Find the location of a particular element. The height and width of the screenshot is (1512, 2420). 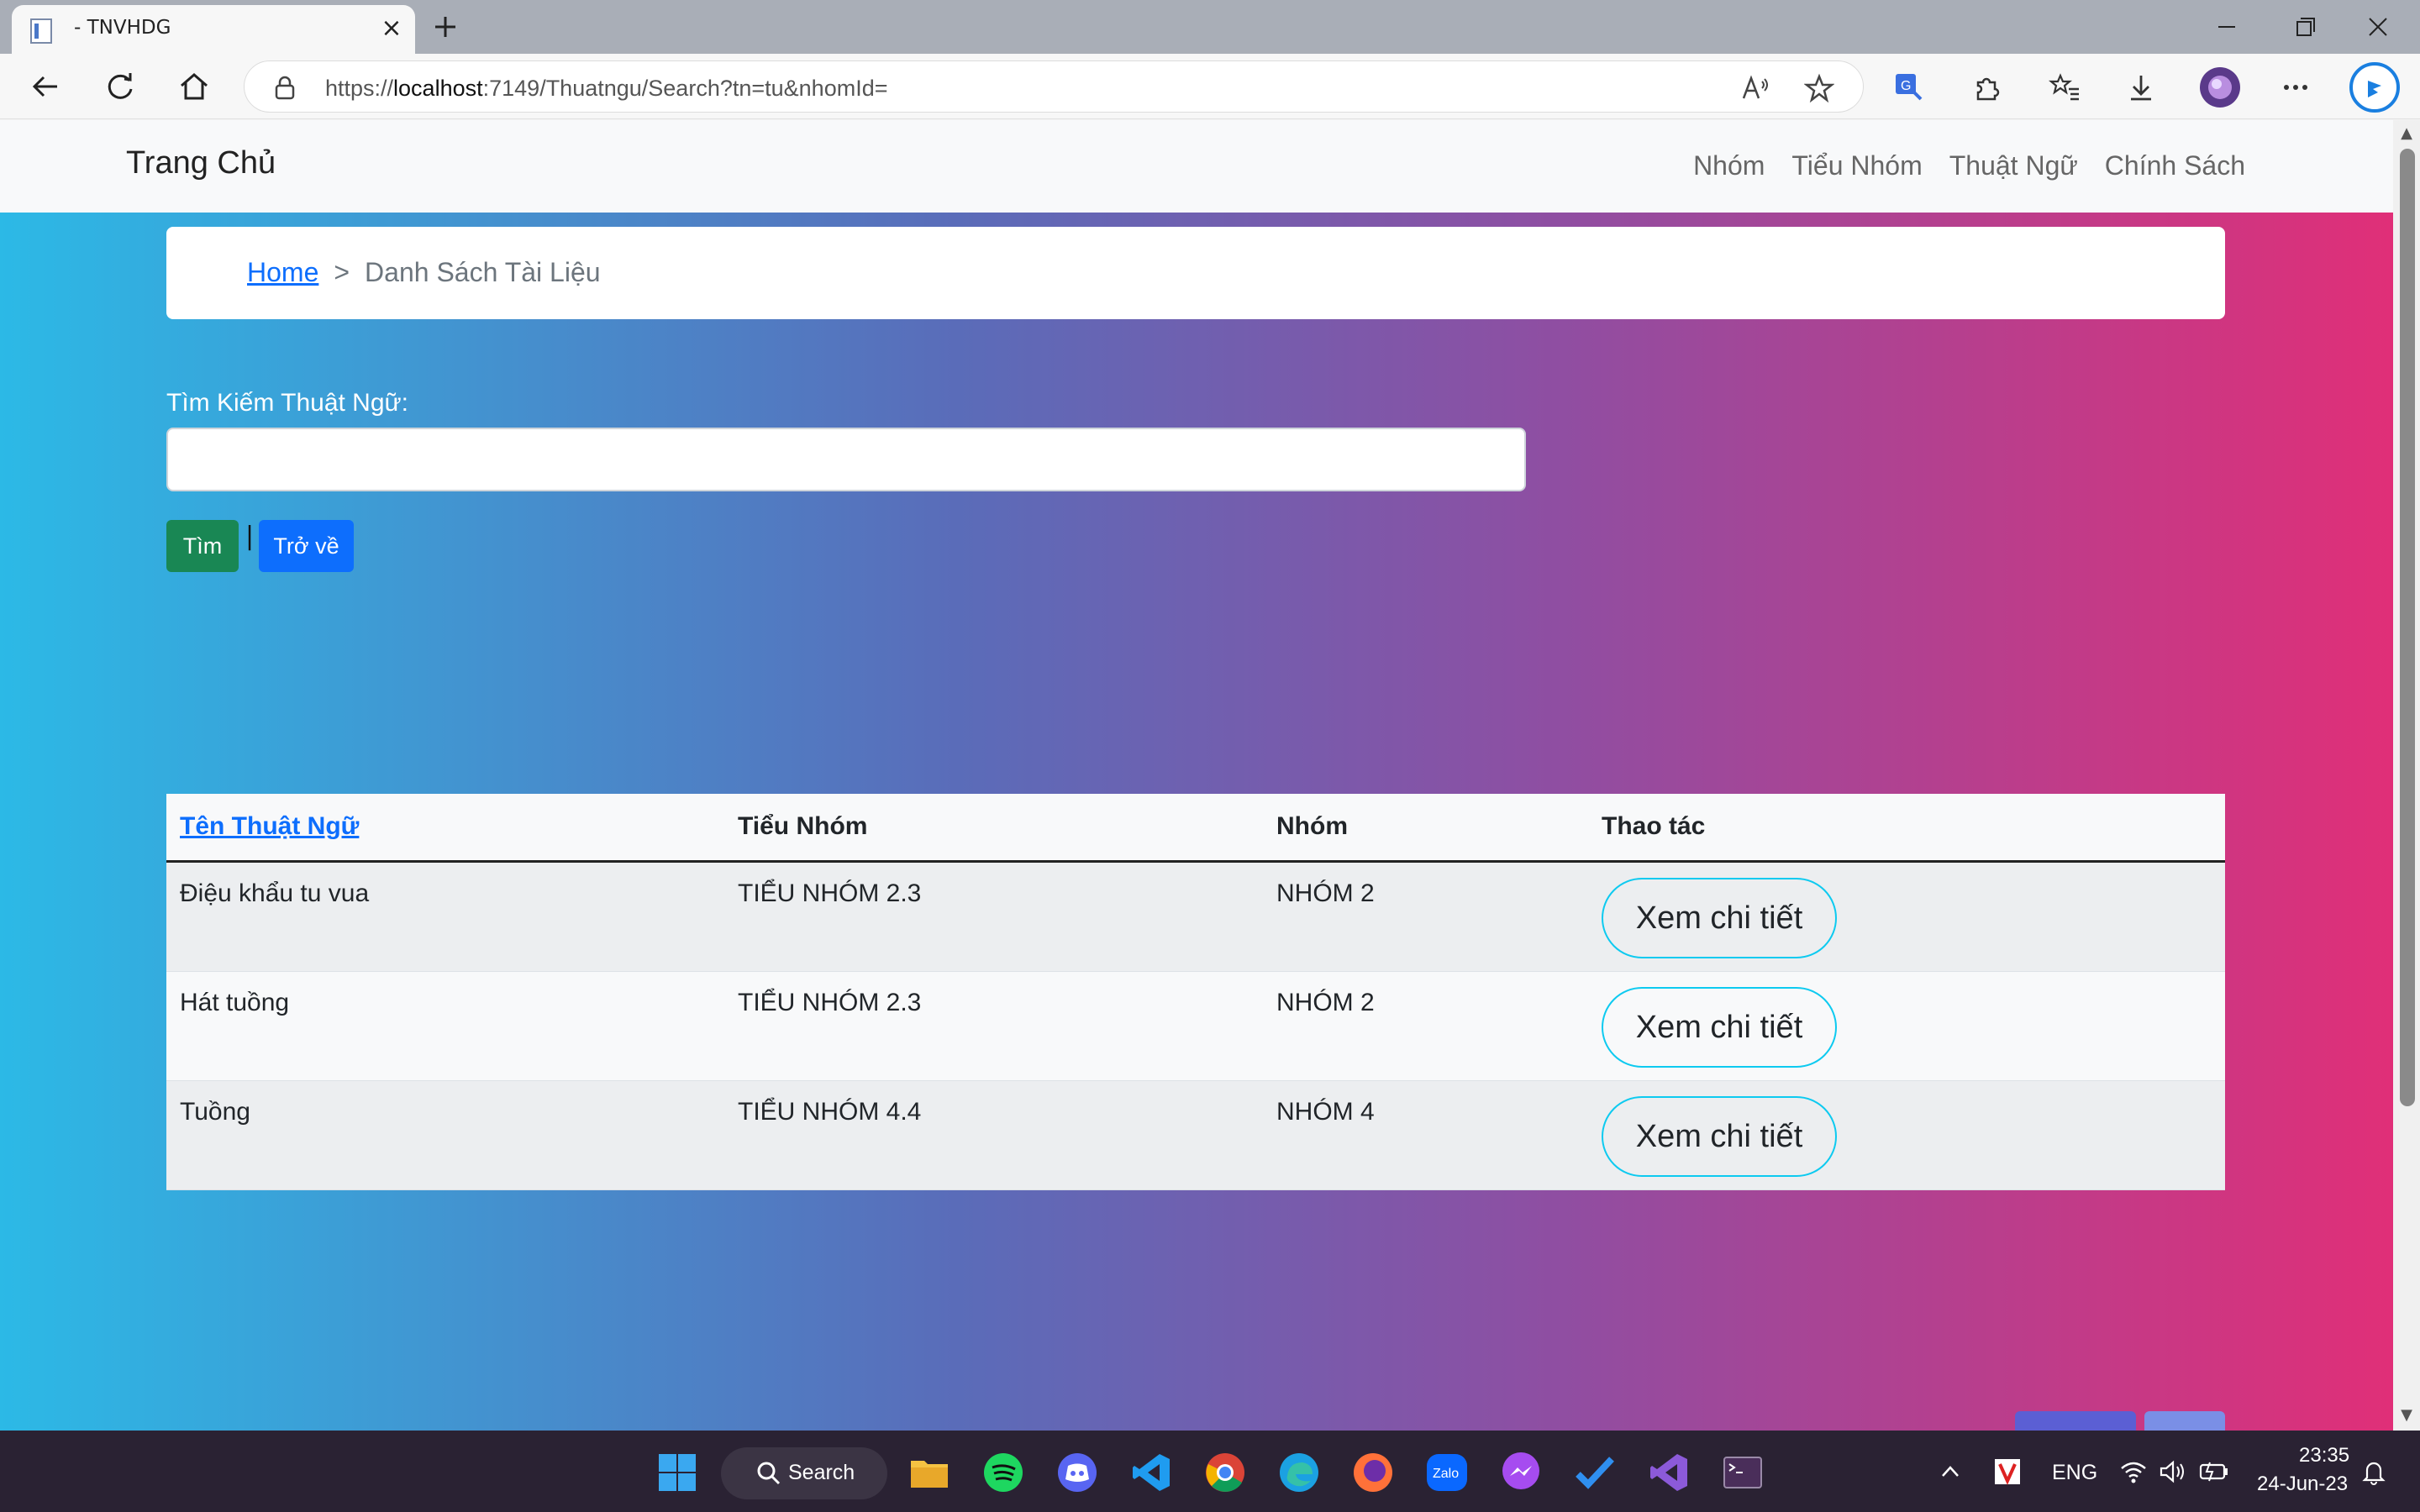

download-icon is located at coordinates (2141, 87).